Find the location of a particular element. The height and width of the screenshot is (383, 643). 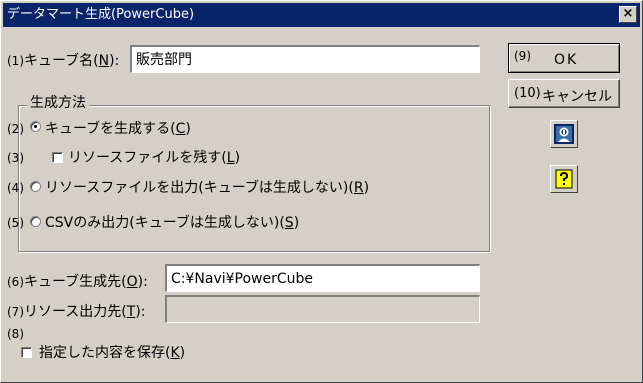

method-group-title: 生成方法 is located at coordinates (58, 102).